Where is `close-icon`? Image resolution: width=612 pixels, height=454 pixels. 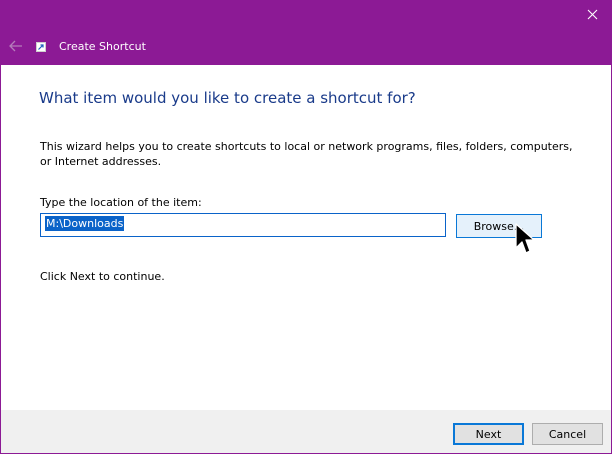 close-icon is located at coordinates (592, 14).